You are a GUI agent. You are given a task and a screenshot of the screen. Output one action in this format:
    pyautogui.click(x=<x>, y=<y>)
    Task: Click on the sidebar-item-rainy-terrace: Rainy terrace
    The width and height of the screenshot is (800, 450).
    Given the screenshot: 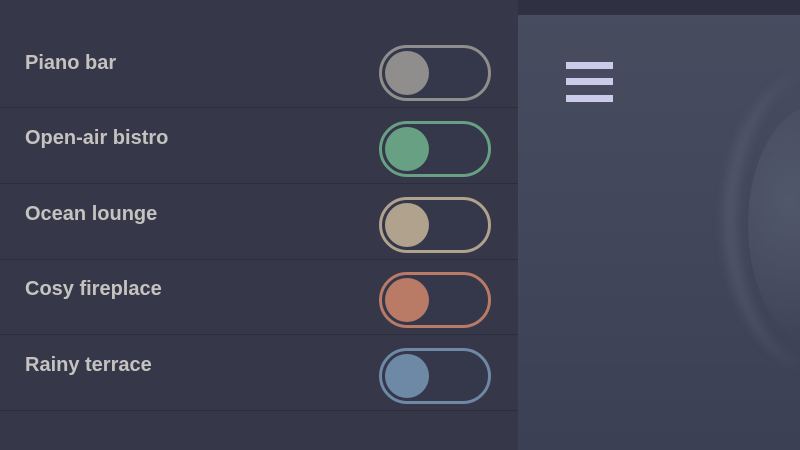 What is the action you would take?
    pyautogui.click(x=259, y=373)
    